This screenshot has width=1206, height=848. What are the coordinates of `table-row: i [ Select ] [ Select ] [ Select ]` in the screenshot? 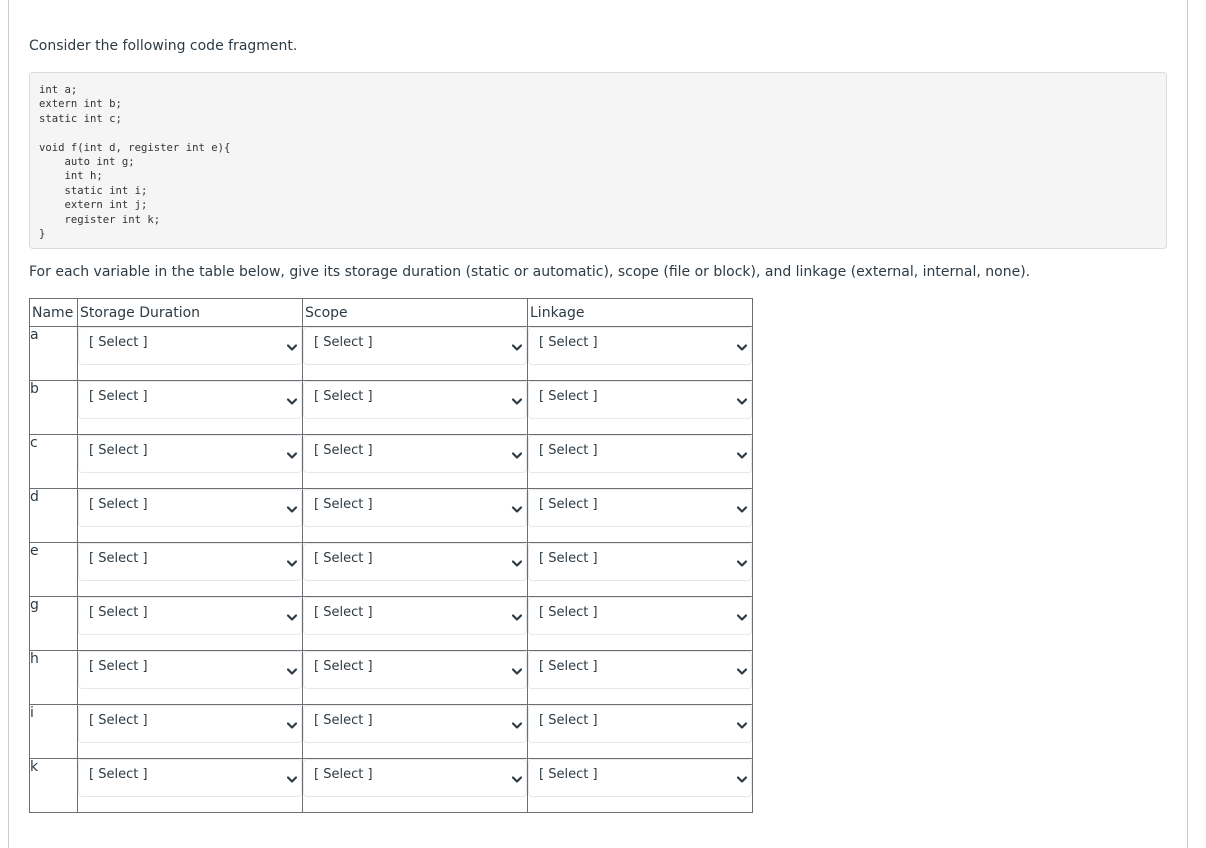 It's located at (391, 731).